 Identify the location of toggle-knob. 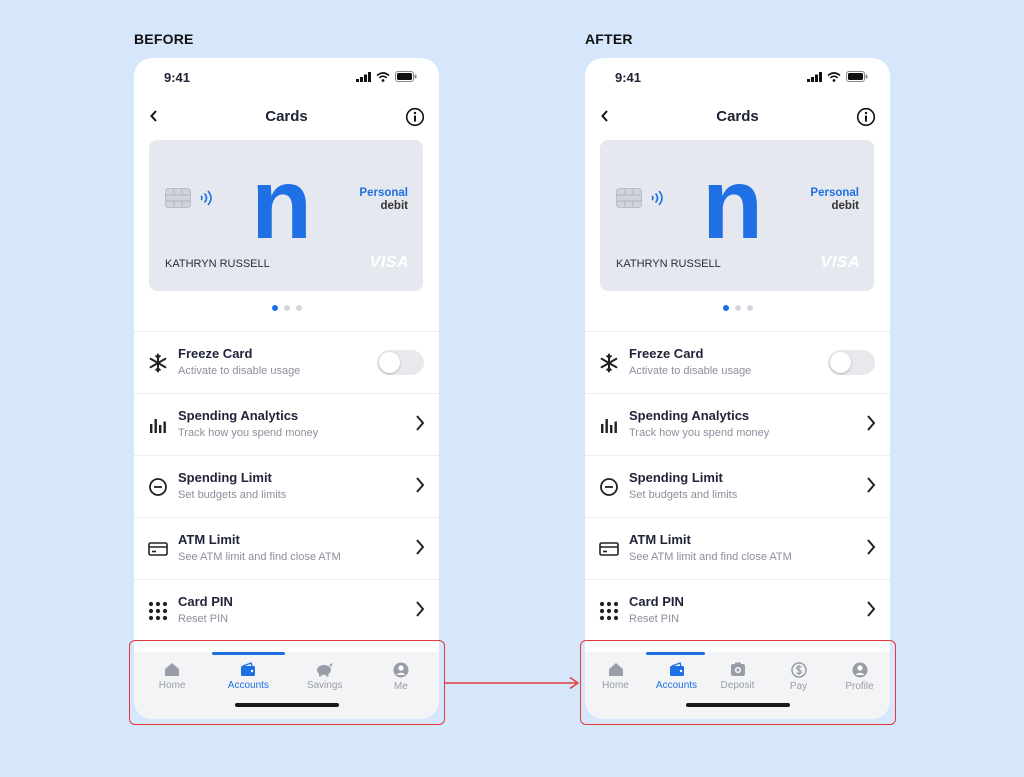
(389, 362).